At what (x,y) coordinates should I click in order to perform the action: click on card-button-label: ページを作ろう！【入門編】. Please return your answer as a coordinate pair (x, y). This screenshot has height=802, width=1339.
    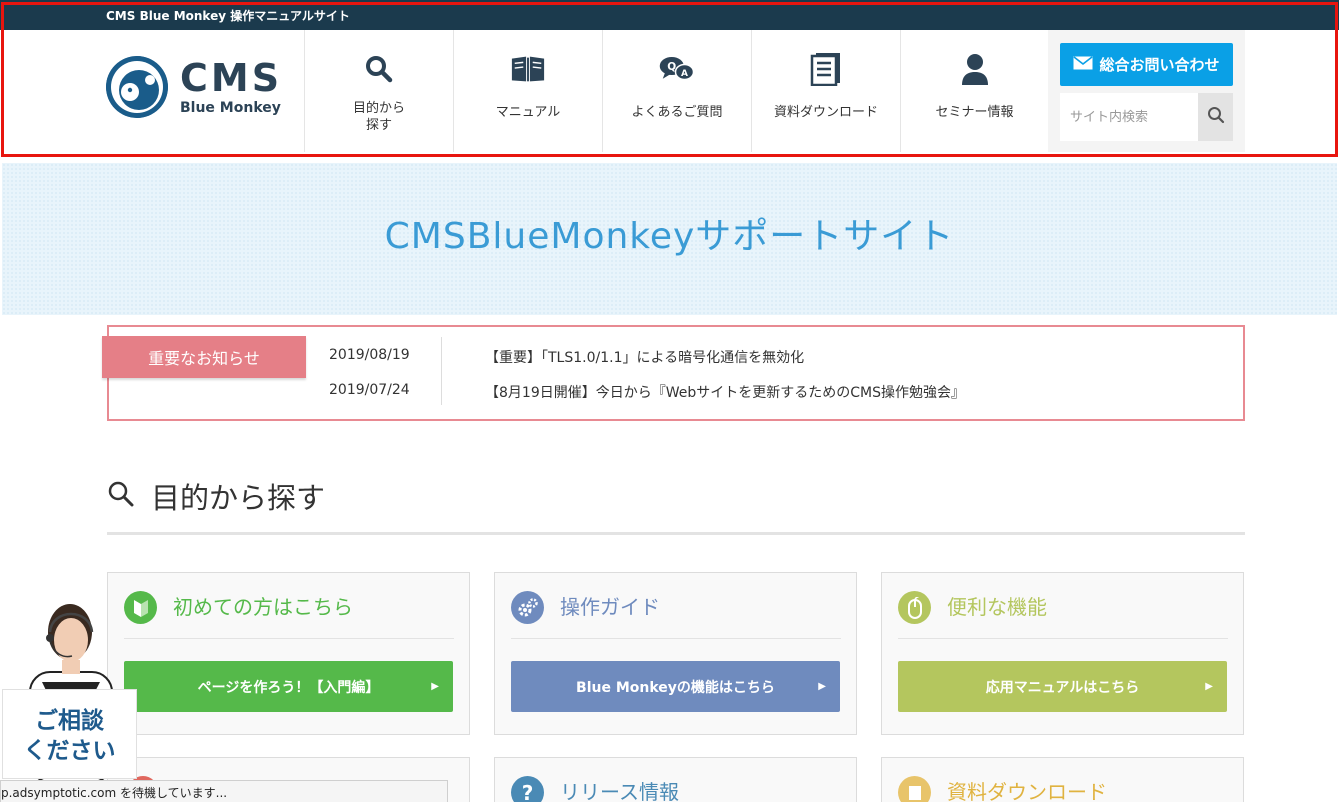
    Looking at the image, I should click on (288, 687).